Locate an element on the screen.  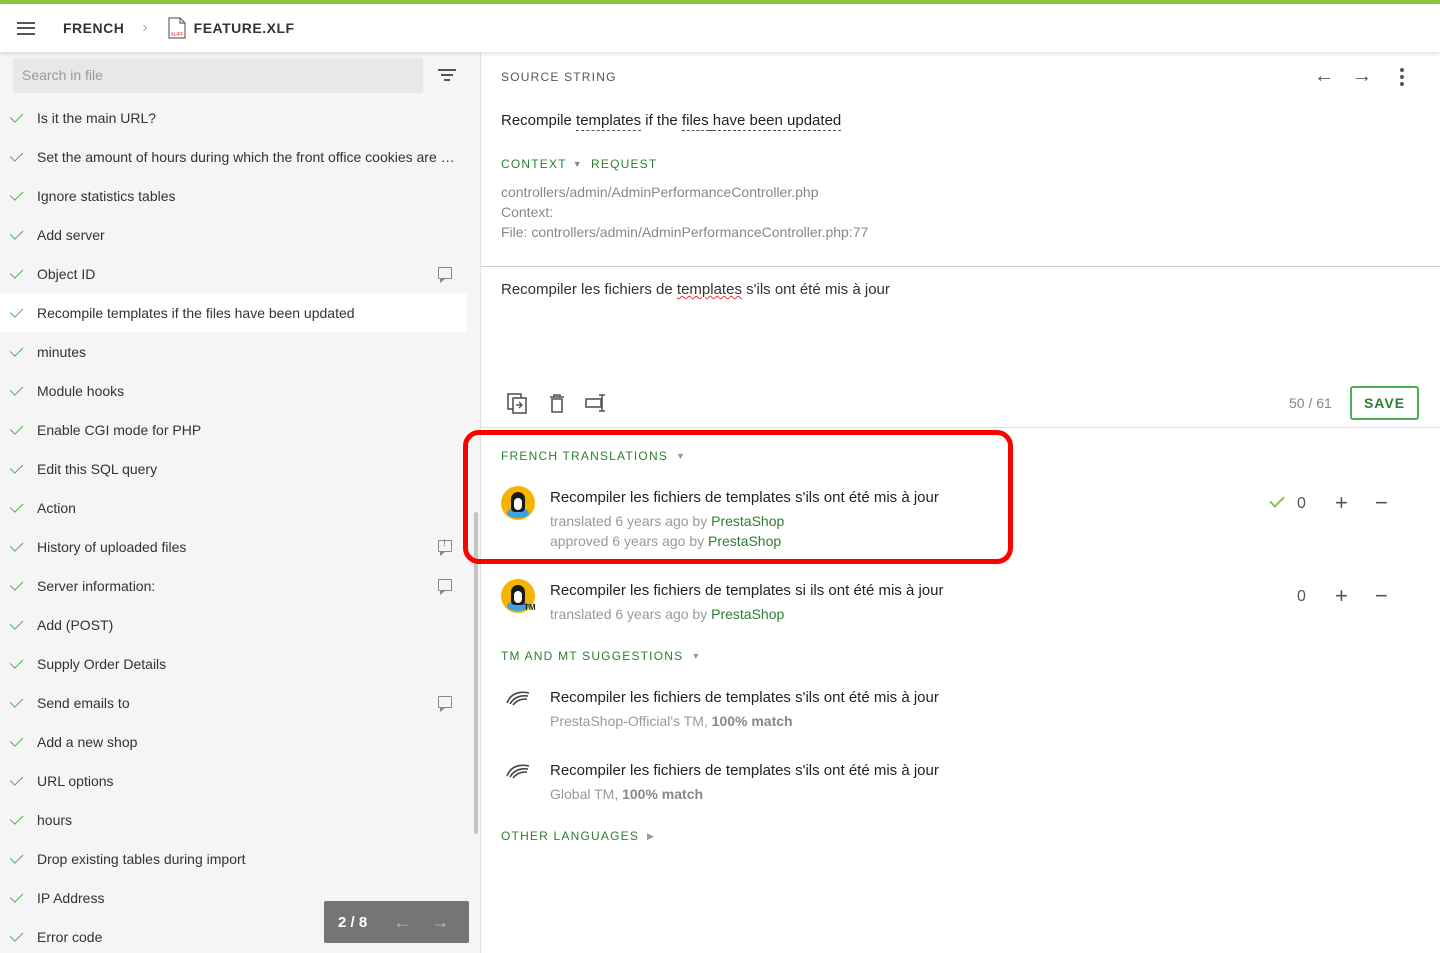
pager-next-icon: → is located at coordinates (440, 922).